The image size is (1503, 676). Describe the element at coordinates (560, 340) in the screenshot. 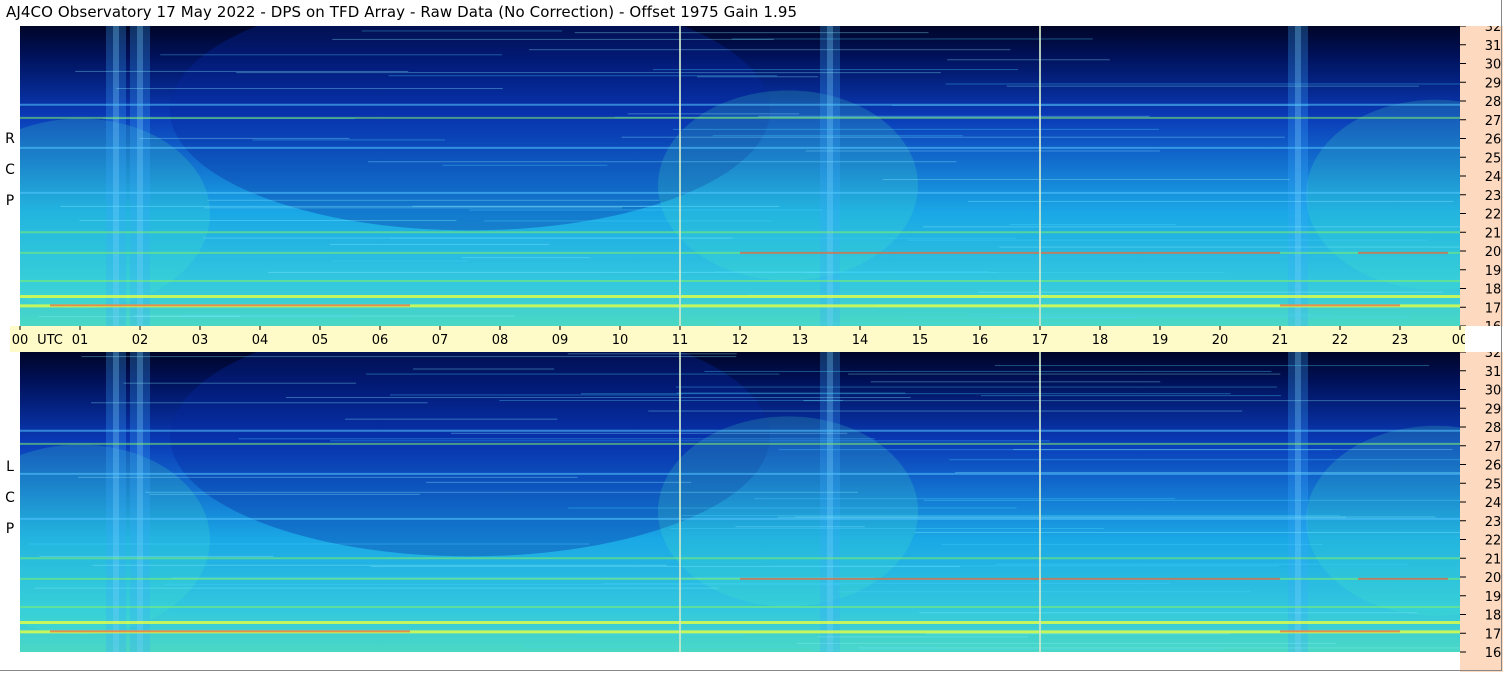

I see `utc-tick-label: 09` at that location.